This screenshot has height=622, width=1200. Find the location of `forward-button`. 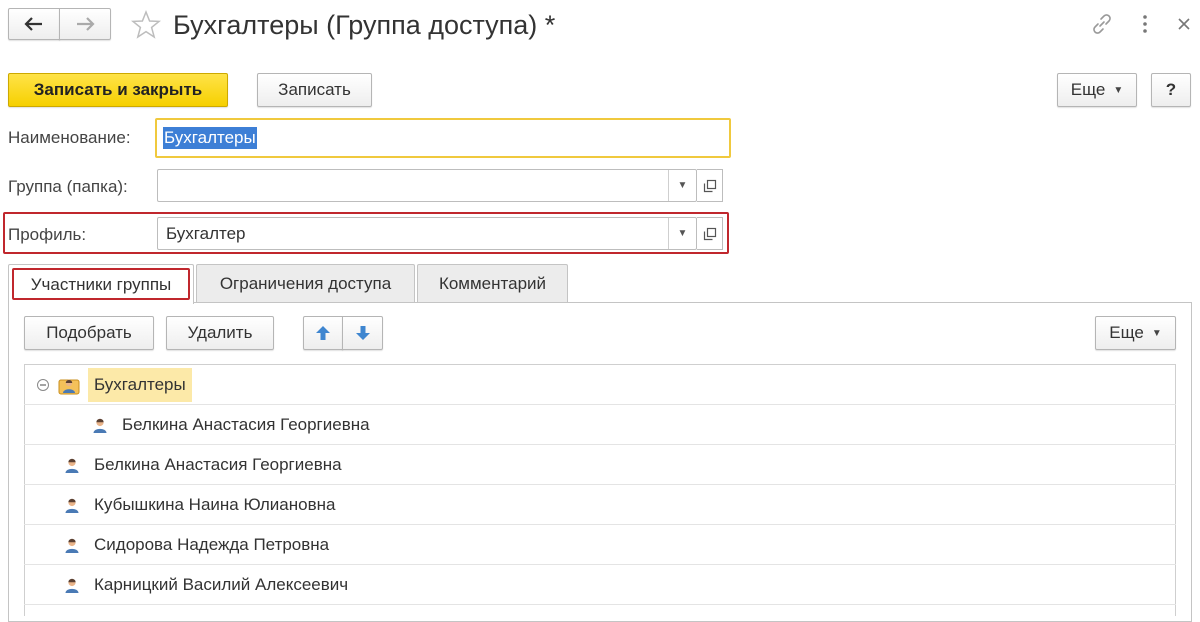

forward-button is located at coordinates (85, 24).